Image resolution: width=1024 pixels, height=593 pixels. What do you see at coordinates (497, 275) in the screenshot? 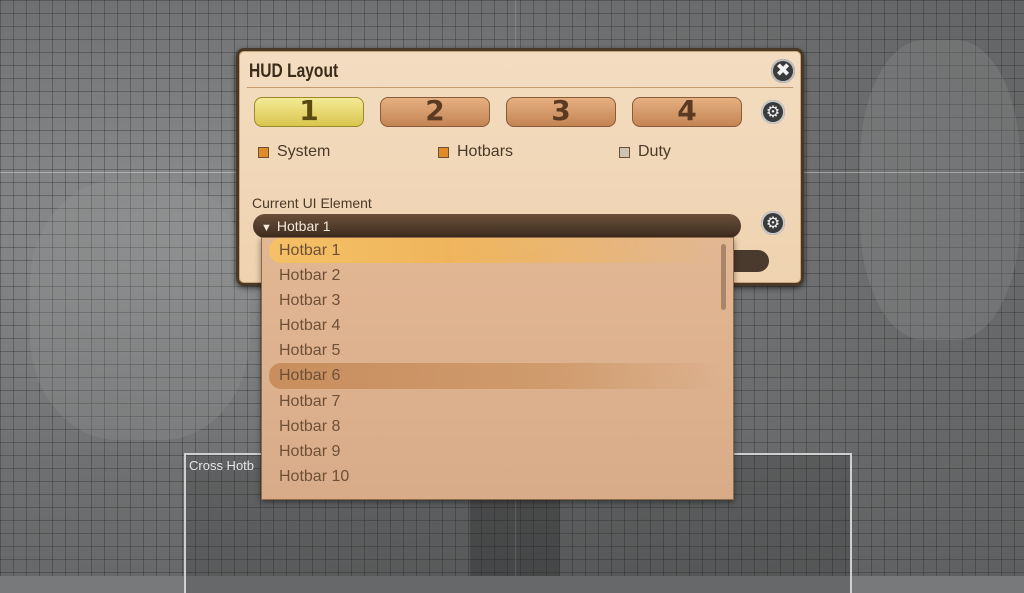
I see `dropdown-option-hotbar-2: Hotbar 2` at bounding box center [497, 275].